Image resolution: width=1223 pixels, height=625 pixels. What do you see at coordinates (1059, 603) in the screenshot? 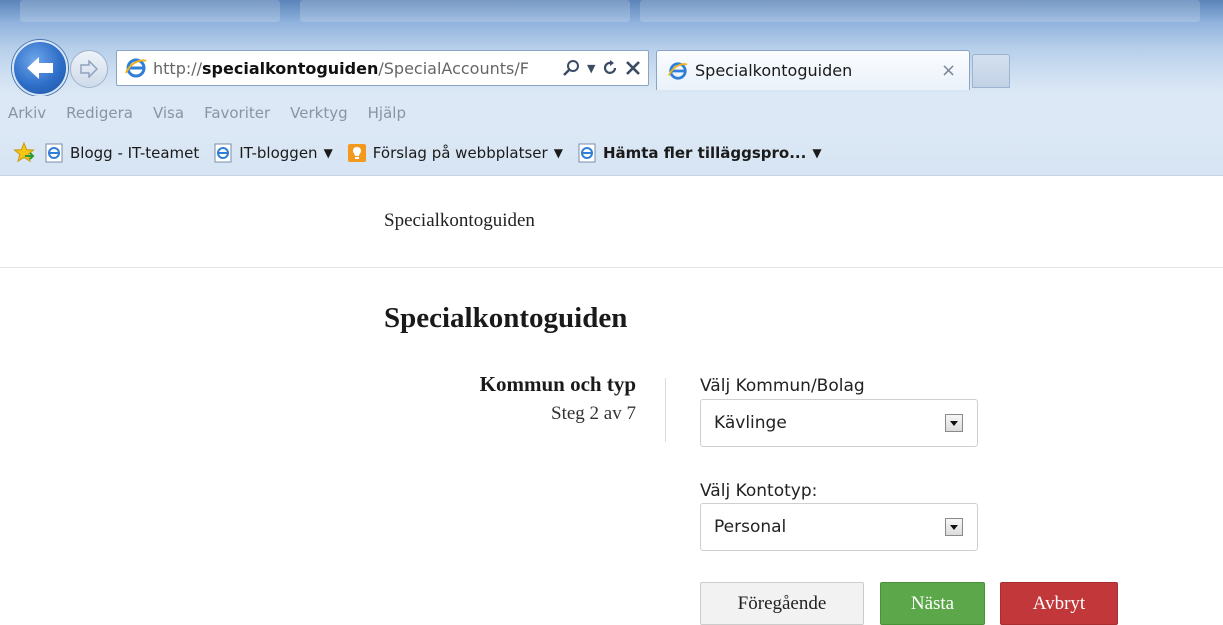
I see `cancel-button: Avbryt` at bounding box center [1059, 603].